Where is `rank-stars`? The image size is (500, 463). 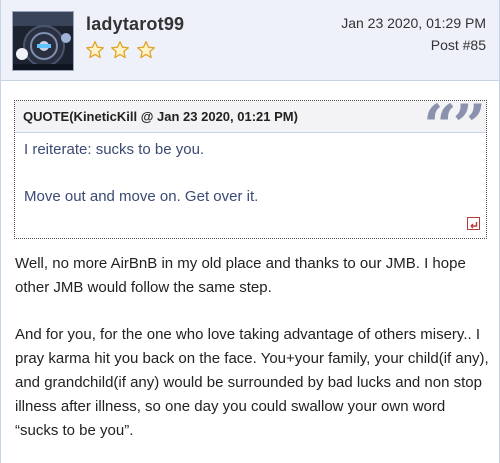 rank-stars is located at coordinates (121, 50).